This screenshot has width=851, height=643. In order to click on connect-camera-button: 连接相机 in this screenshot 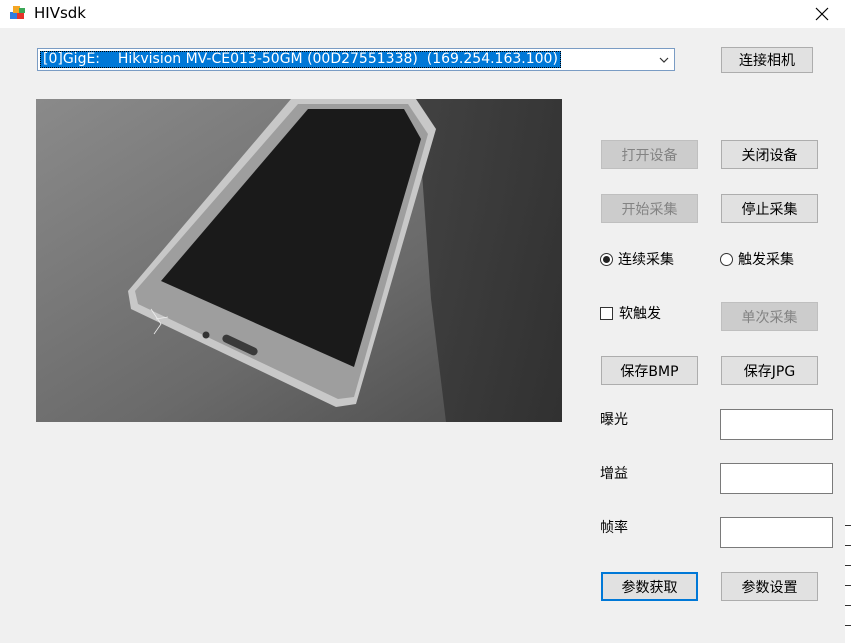, I will do `click(767, 60)`.